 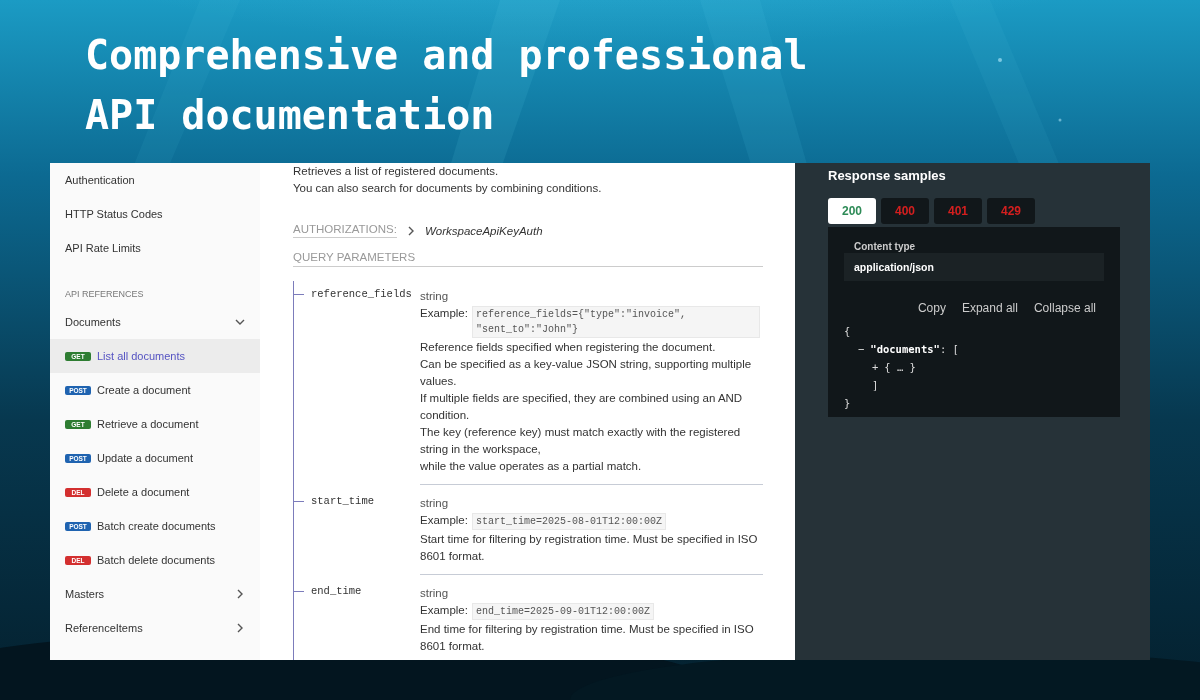 I want to click on toggle-control: +, so click(x=875, y=367).